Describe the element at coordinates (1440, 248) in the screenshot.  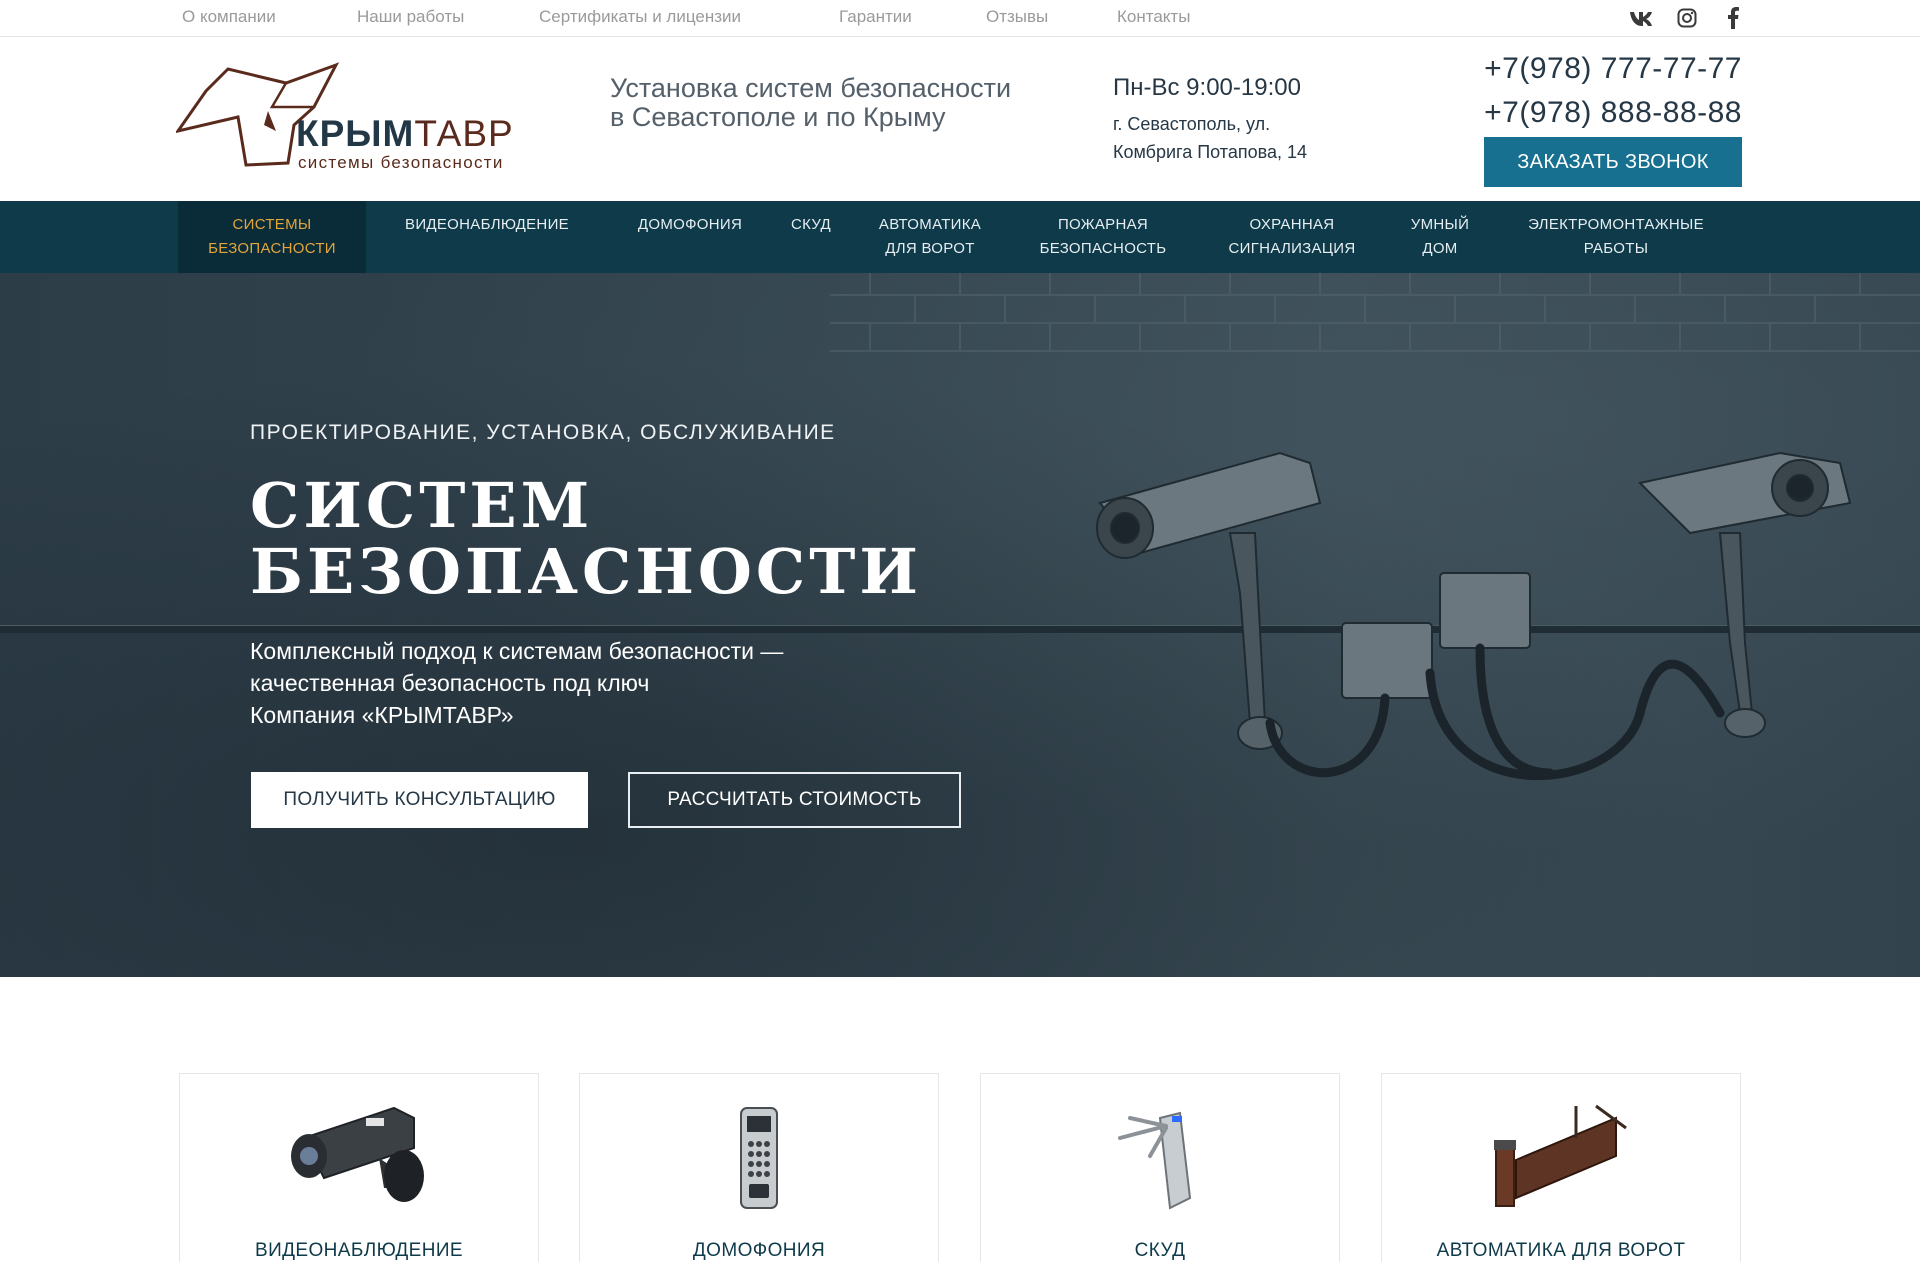
I see `nav-label: ДОМ` at that location.